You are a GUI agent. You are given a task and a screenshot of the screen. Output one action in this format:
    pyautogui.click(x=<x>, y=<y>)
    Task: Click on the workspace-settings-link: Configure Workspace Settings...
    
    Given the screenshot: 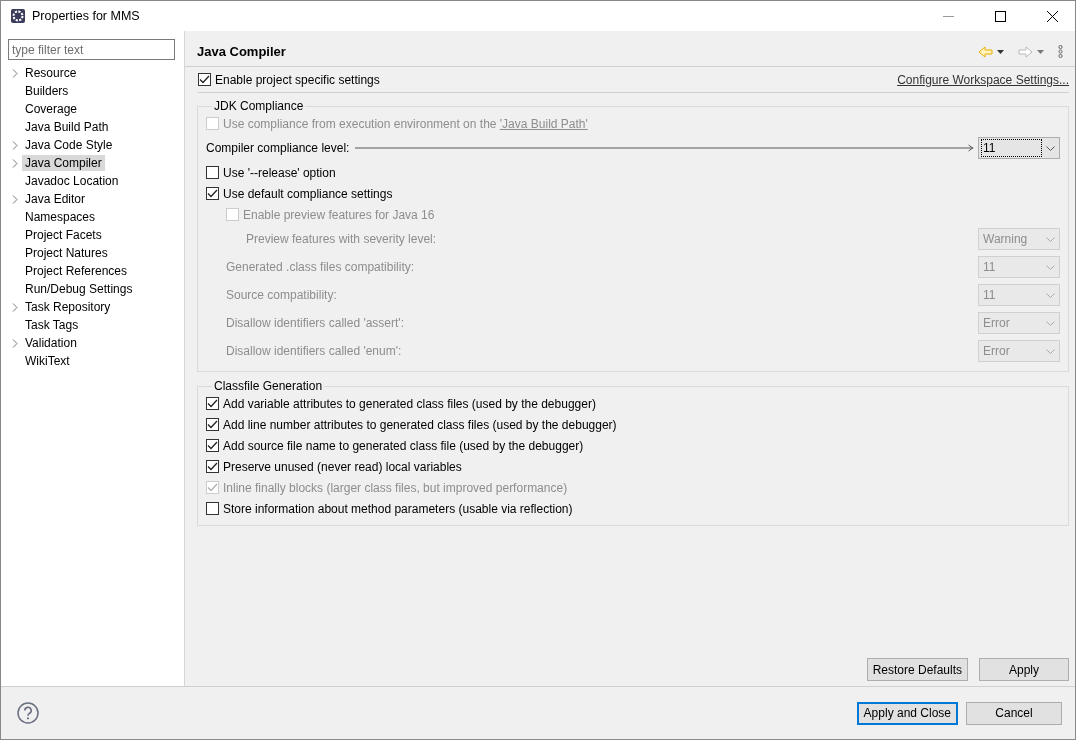 What is the action you would take?
    pyautogui.click(x=983, y=79)
    